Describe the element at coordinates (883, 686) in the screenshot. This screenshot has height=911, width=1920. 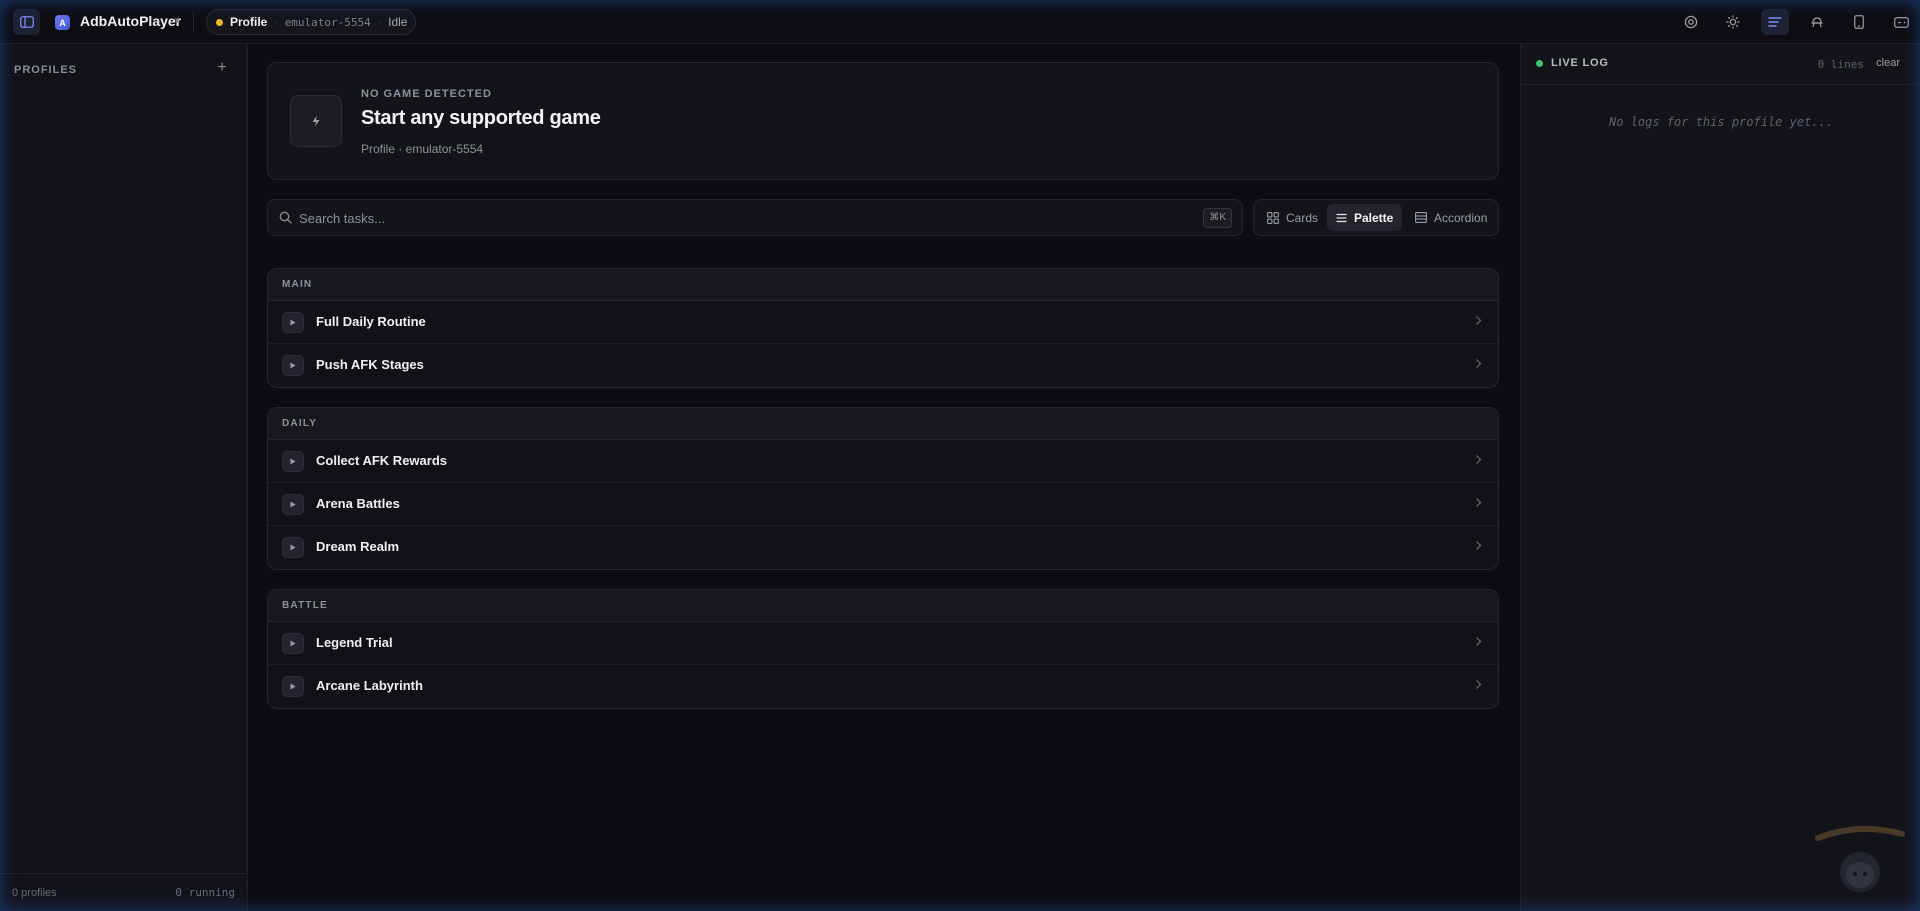
I see `task-row: Arcane Labyrinth` at that location.